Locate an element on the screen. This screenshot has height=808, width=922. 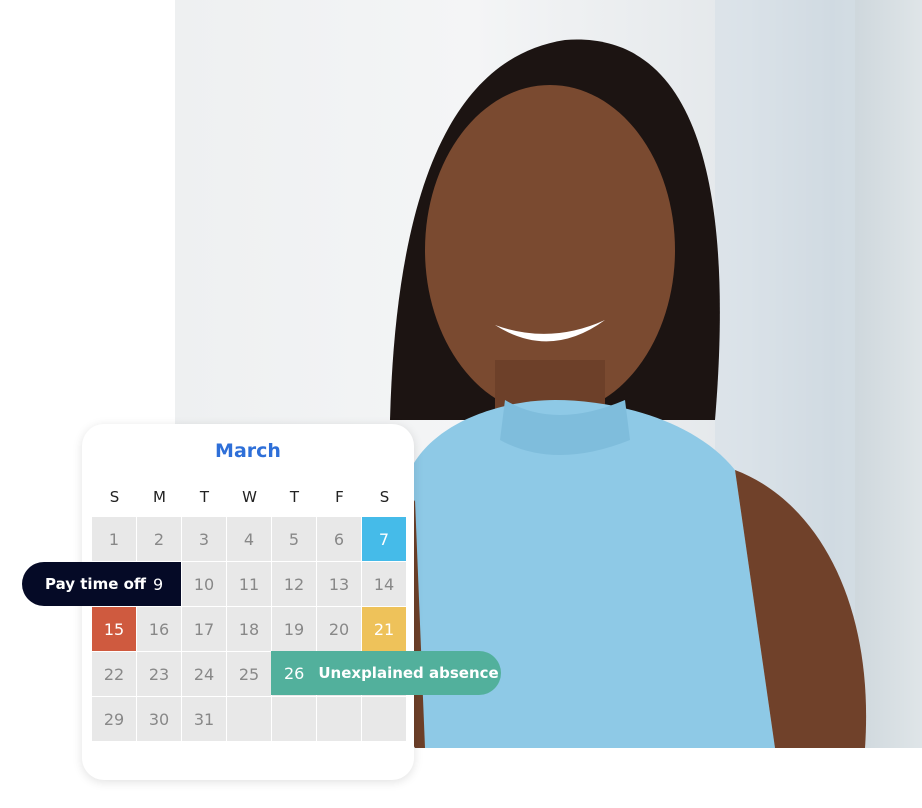
month-title: March is located at coordinates (248, 451).